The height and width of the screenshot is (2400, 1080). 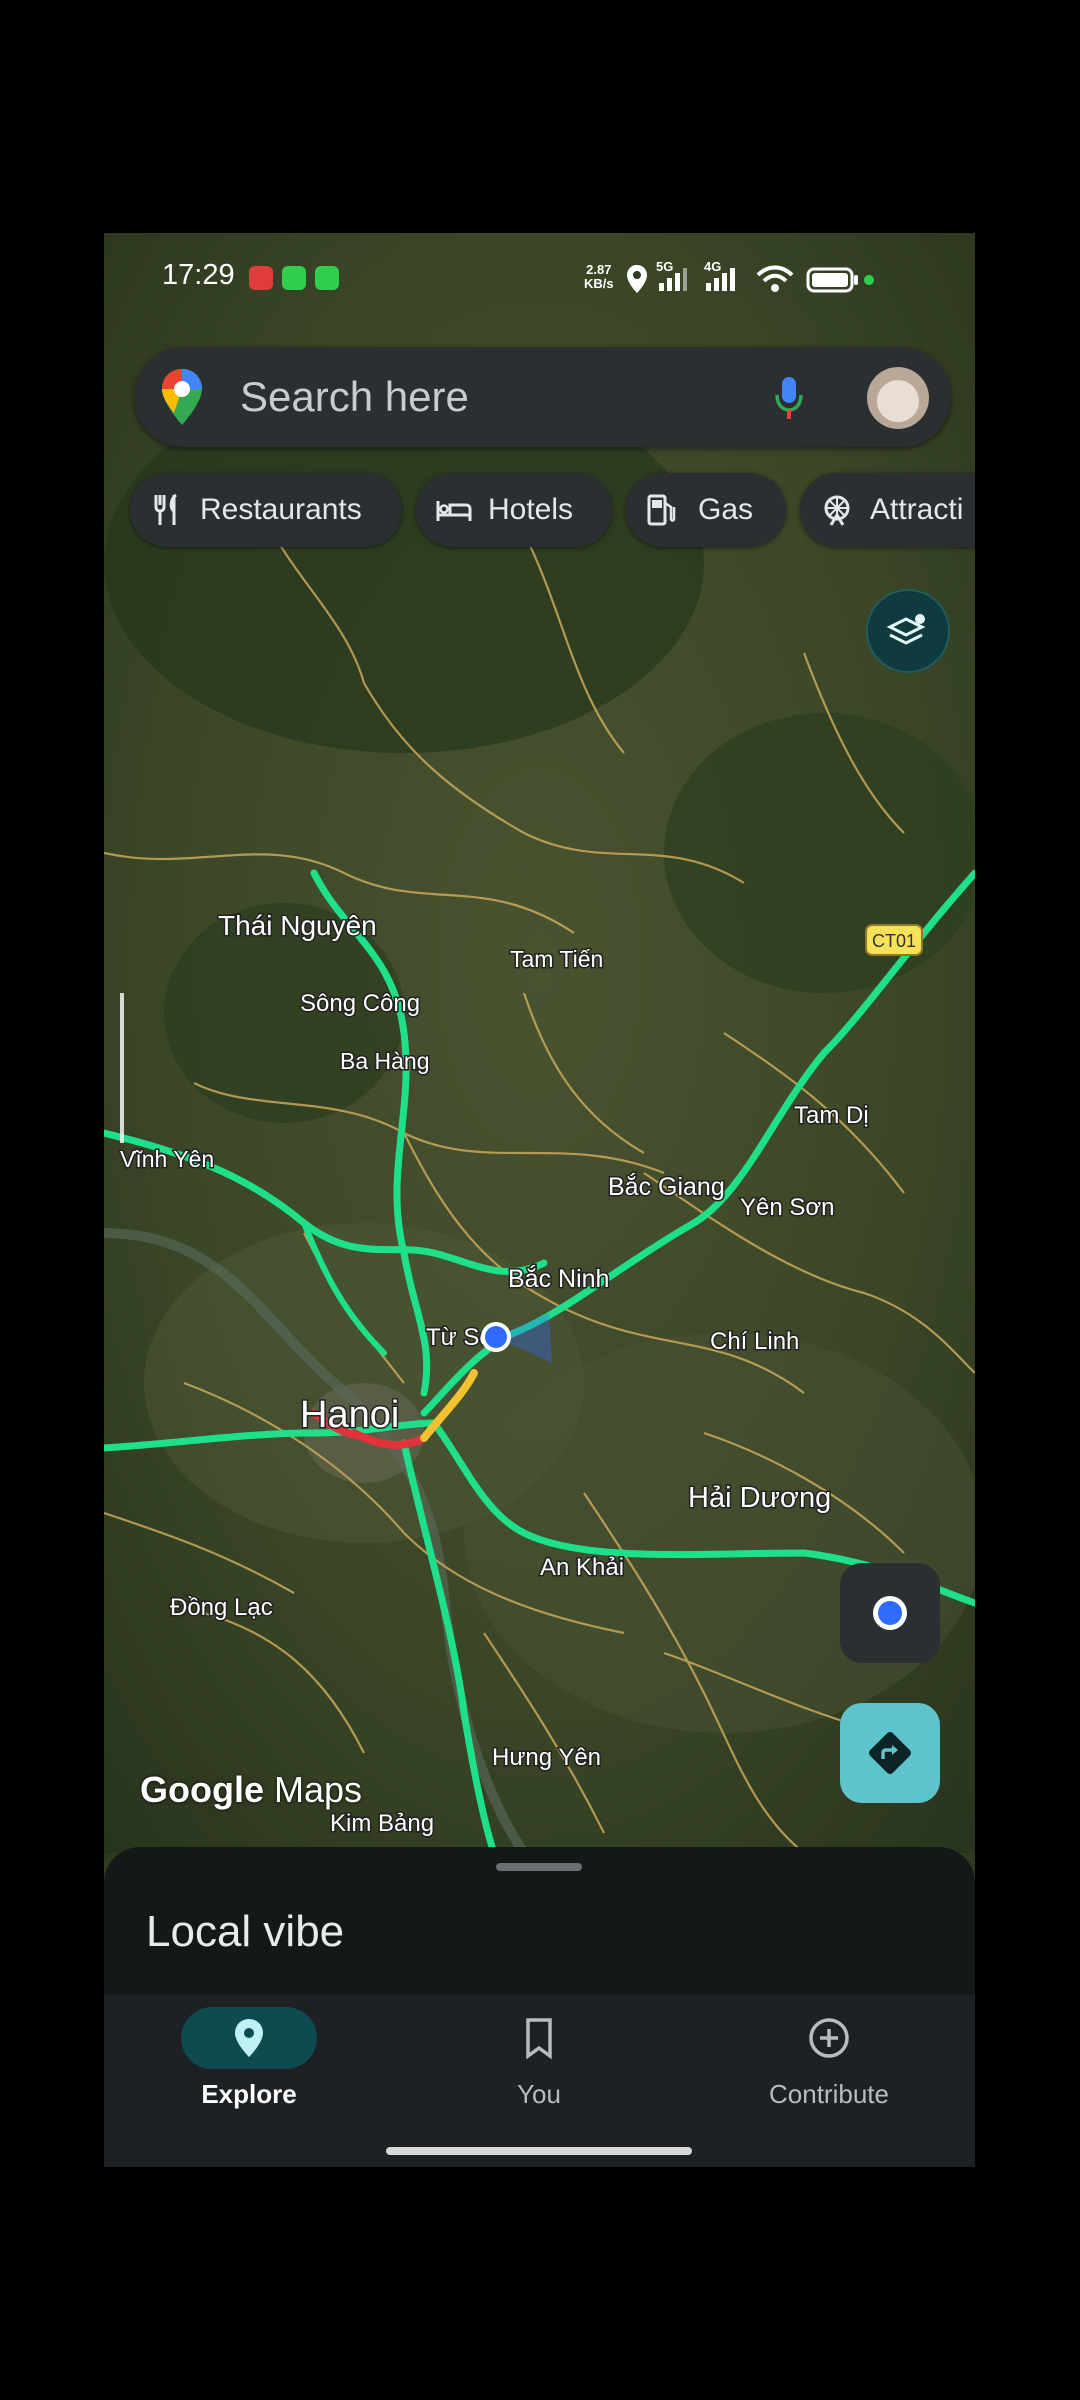 What do you see at coordinates (558, 1278) in the screenshot?
I see `label-bac-ninh: Bắc Ninh` at bounding box center [558, 1278].